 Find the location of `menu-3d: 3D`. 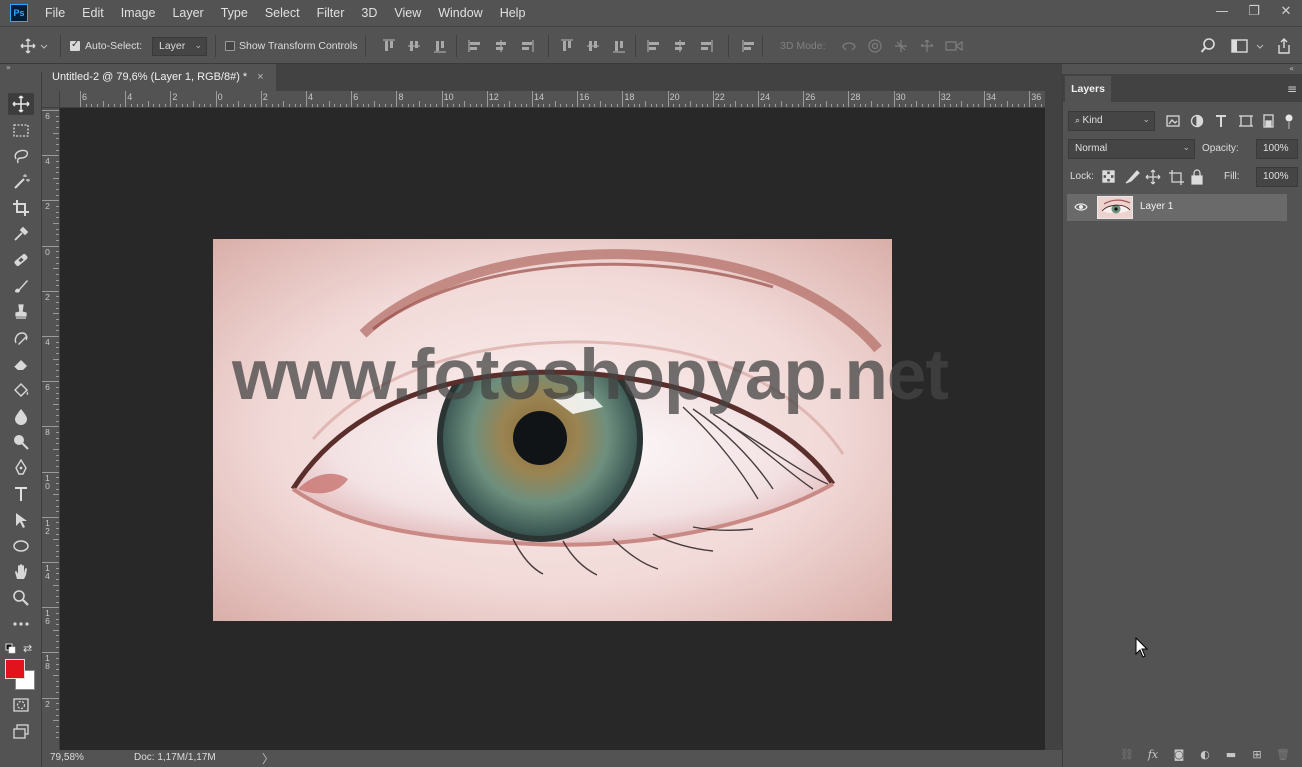

menu-3d: 3D is located at coordinates (368, 13).